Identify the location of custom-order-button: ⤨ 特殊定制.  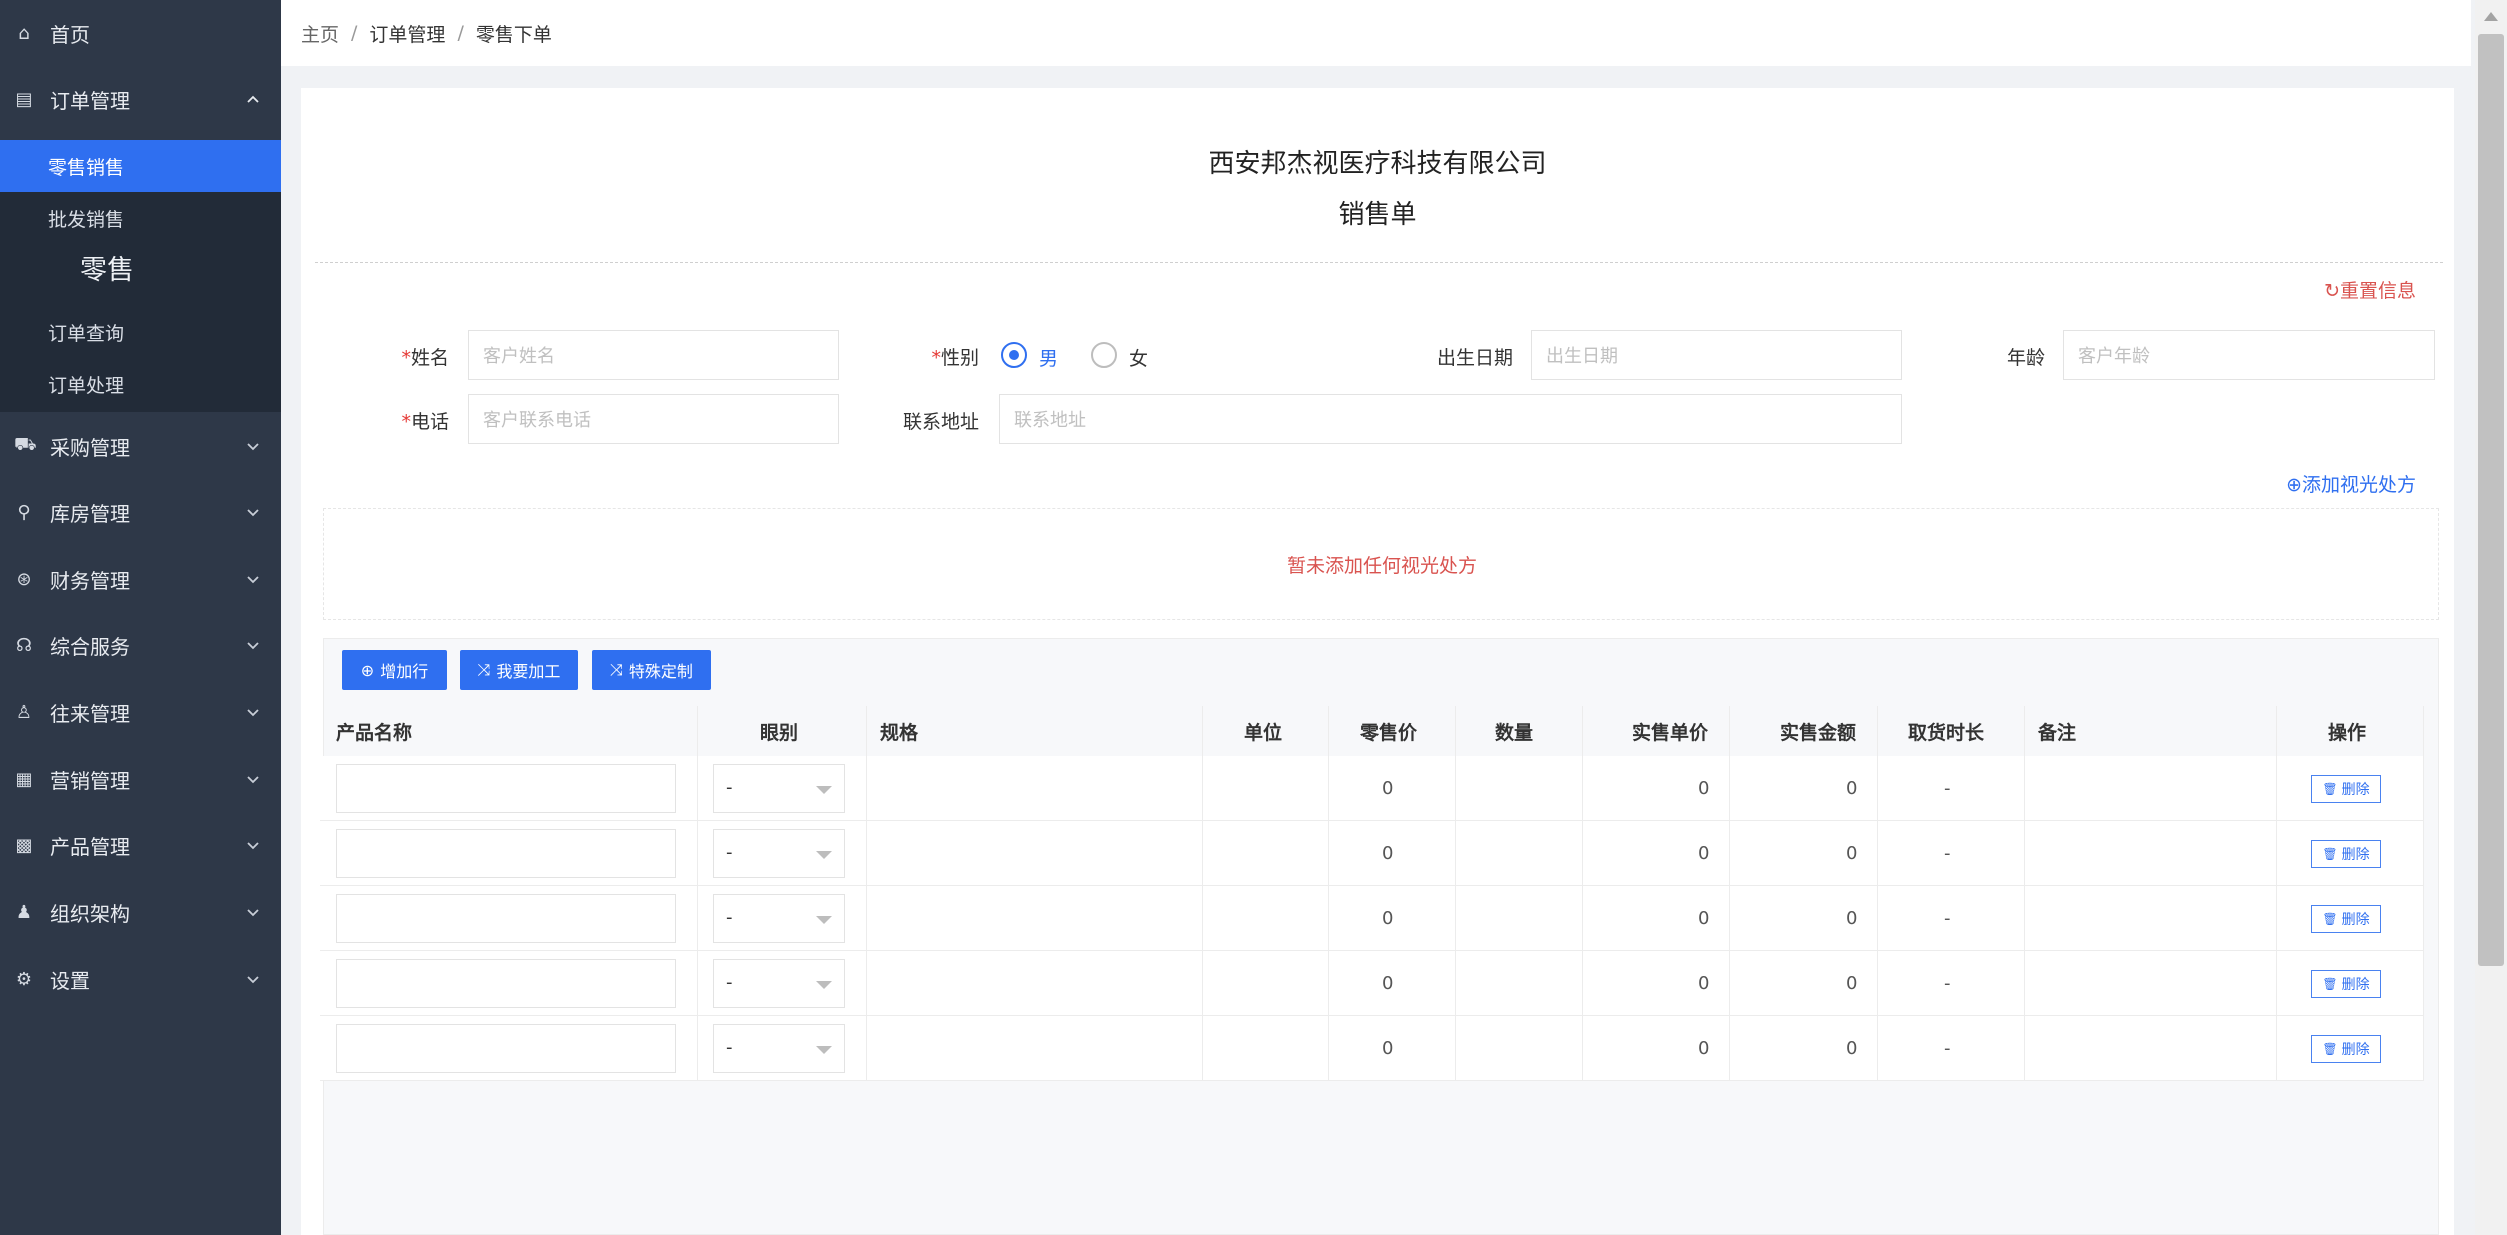
(651, 670).